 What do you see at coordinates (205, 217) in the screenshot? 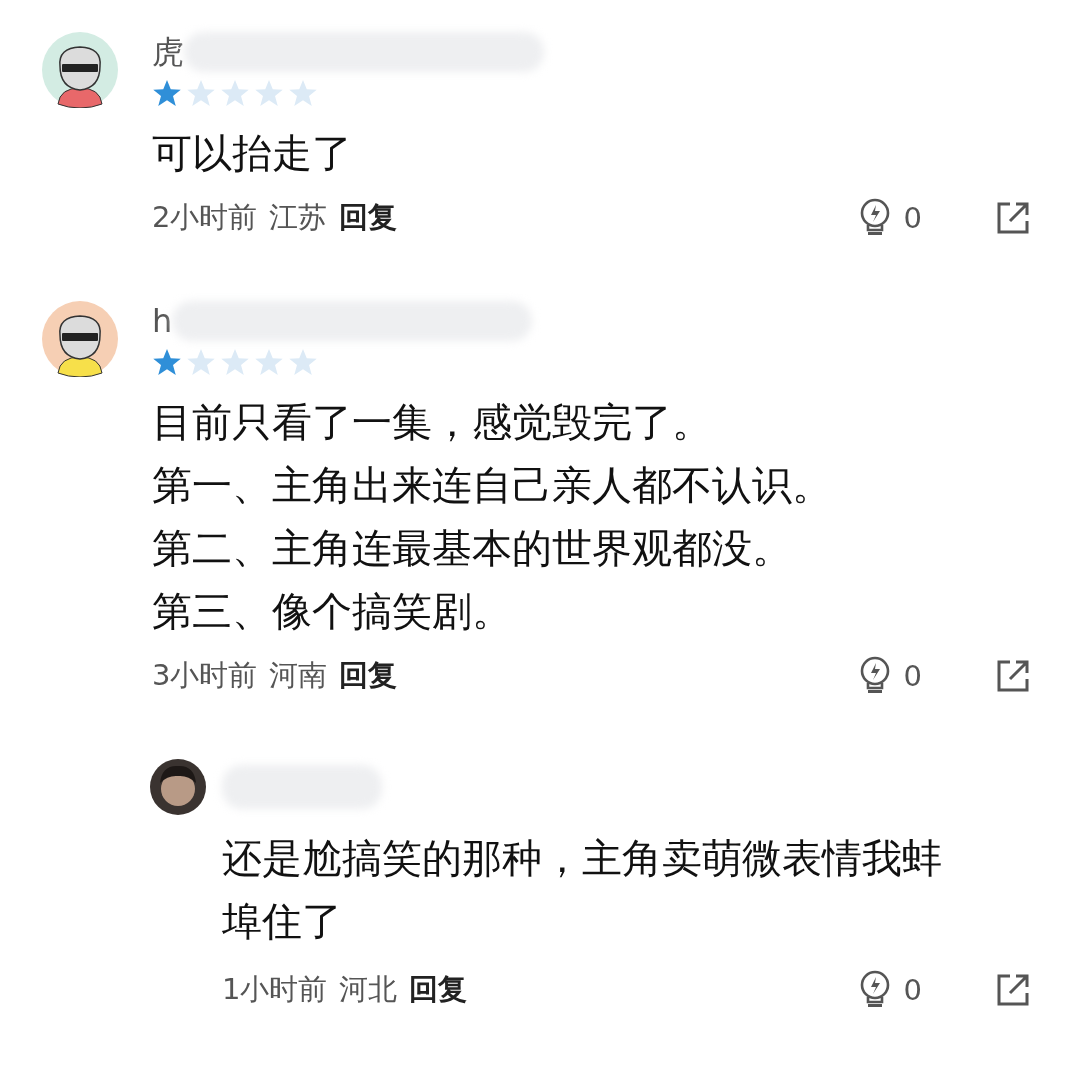
I see `comment-time: 2小时前` at bounding box center [205, 217].